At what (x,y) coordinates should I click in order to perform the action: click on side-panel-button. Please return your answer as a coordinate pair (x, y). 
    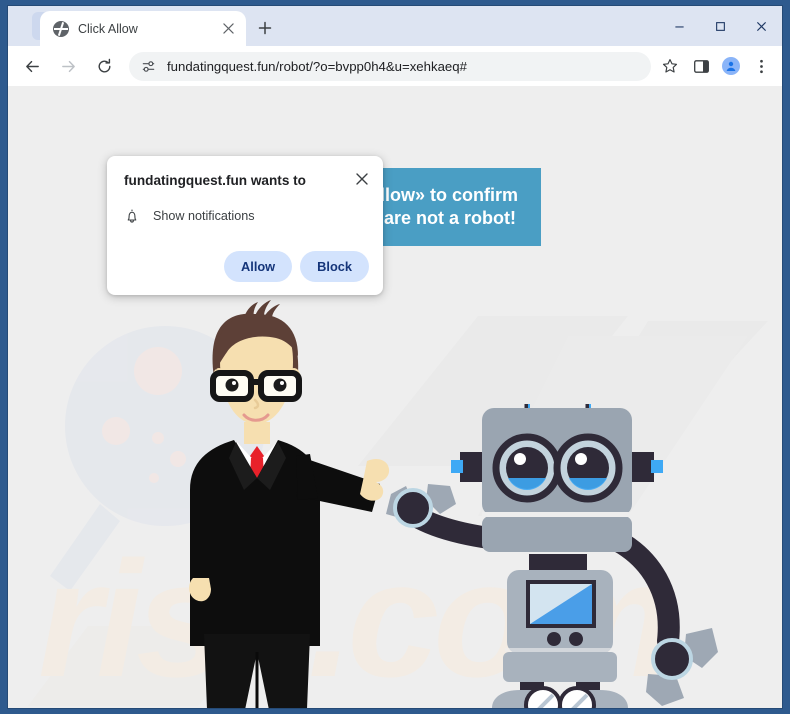
    Looking at the image, I should click on (701, 66).